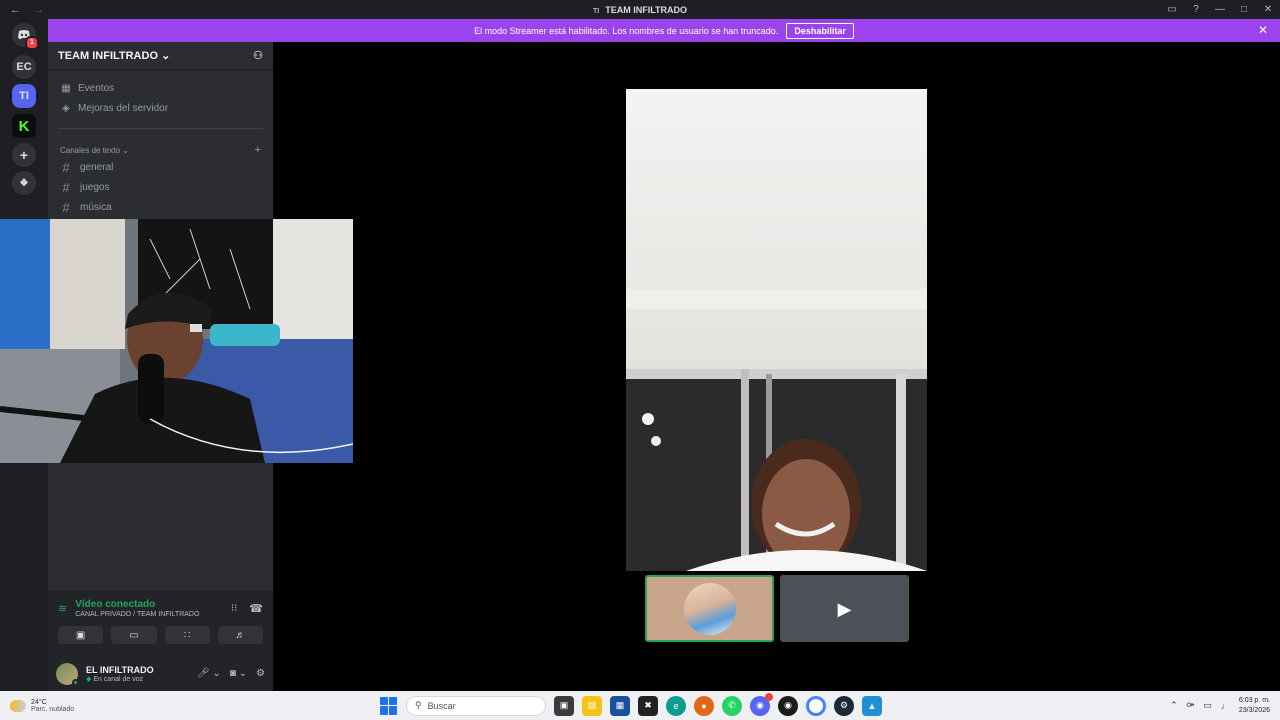 Image resolution: width=1280 pixels, height=720 pixels. What do you see at coordinates (160, 187) in the screenshot?
I see `channel-juegos: # juegos` at bounding box center [160, 187].